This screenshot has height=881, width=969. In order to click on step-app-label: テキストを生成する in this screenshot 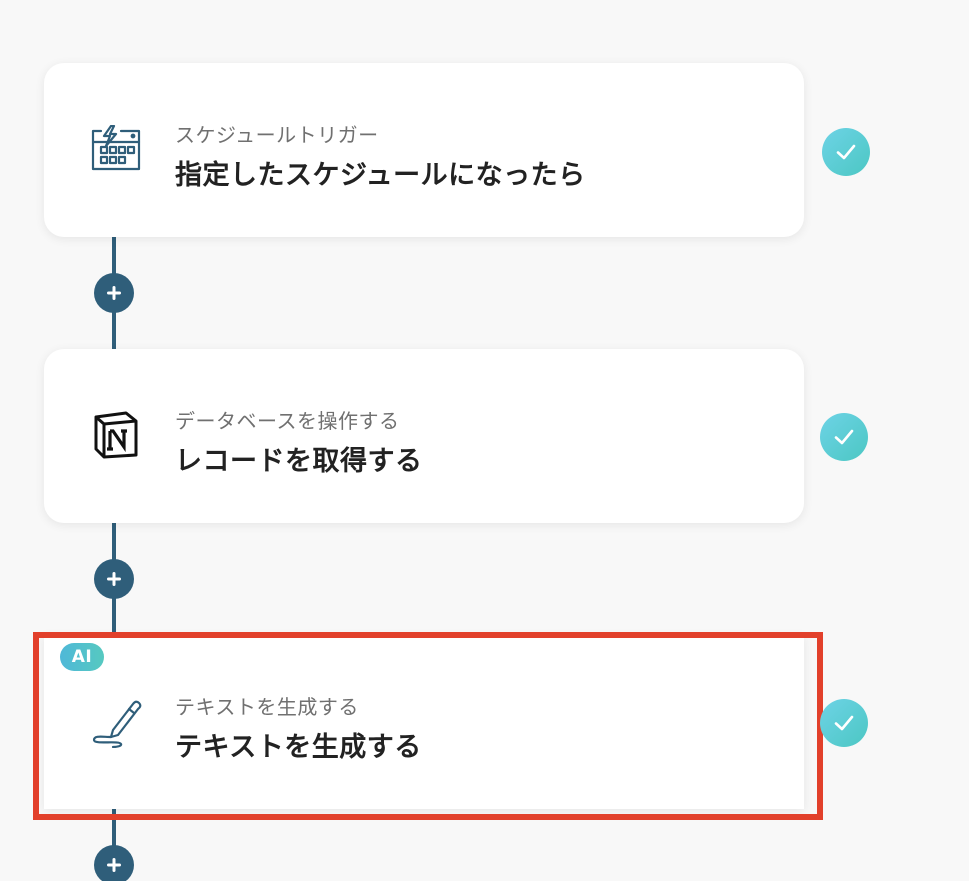, I will do `click(267, 707)`.